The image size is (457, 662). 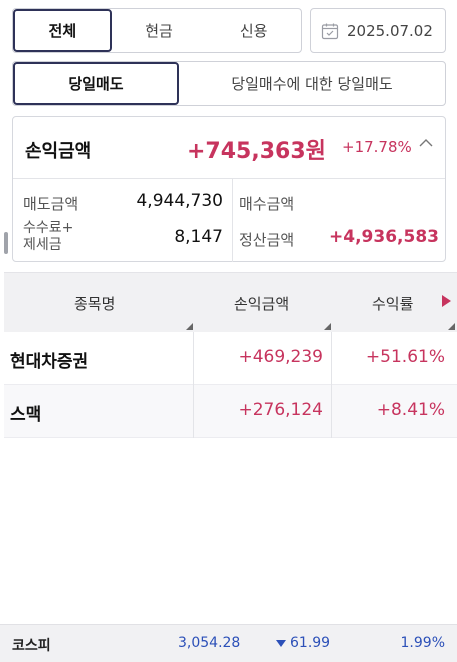 I want to click on pl-label: 손익금액, so click(x=58, y=151).